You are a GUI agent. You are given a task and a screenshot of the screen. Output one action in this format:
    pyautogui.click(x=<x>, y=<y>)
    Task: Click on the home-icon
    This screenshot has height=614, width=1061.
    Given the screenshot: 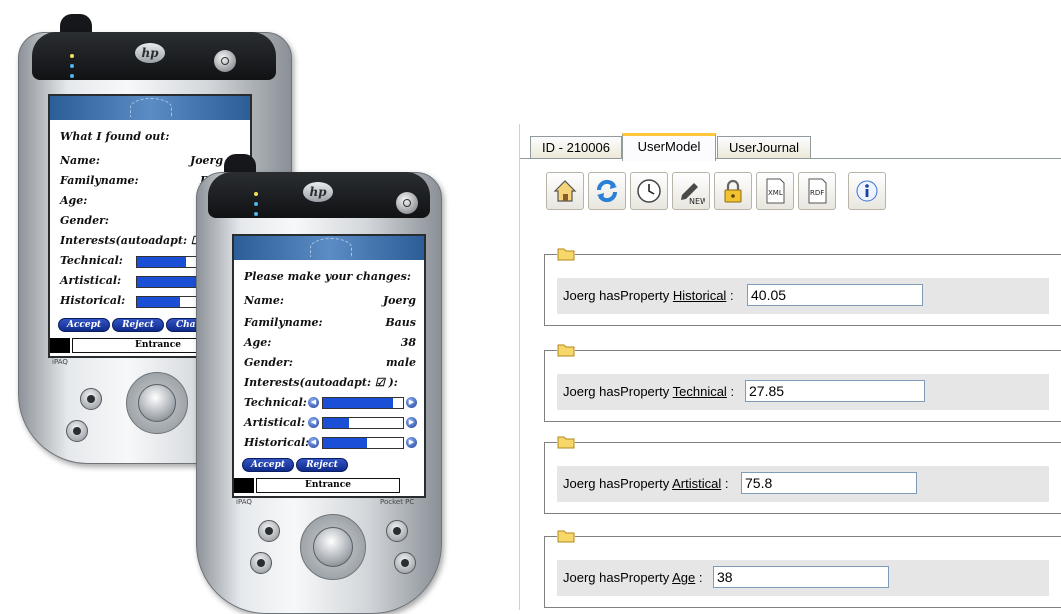 What is the action you would take?
    pyautogui.click(x=565, y=191)
    